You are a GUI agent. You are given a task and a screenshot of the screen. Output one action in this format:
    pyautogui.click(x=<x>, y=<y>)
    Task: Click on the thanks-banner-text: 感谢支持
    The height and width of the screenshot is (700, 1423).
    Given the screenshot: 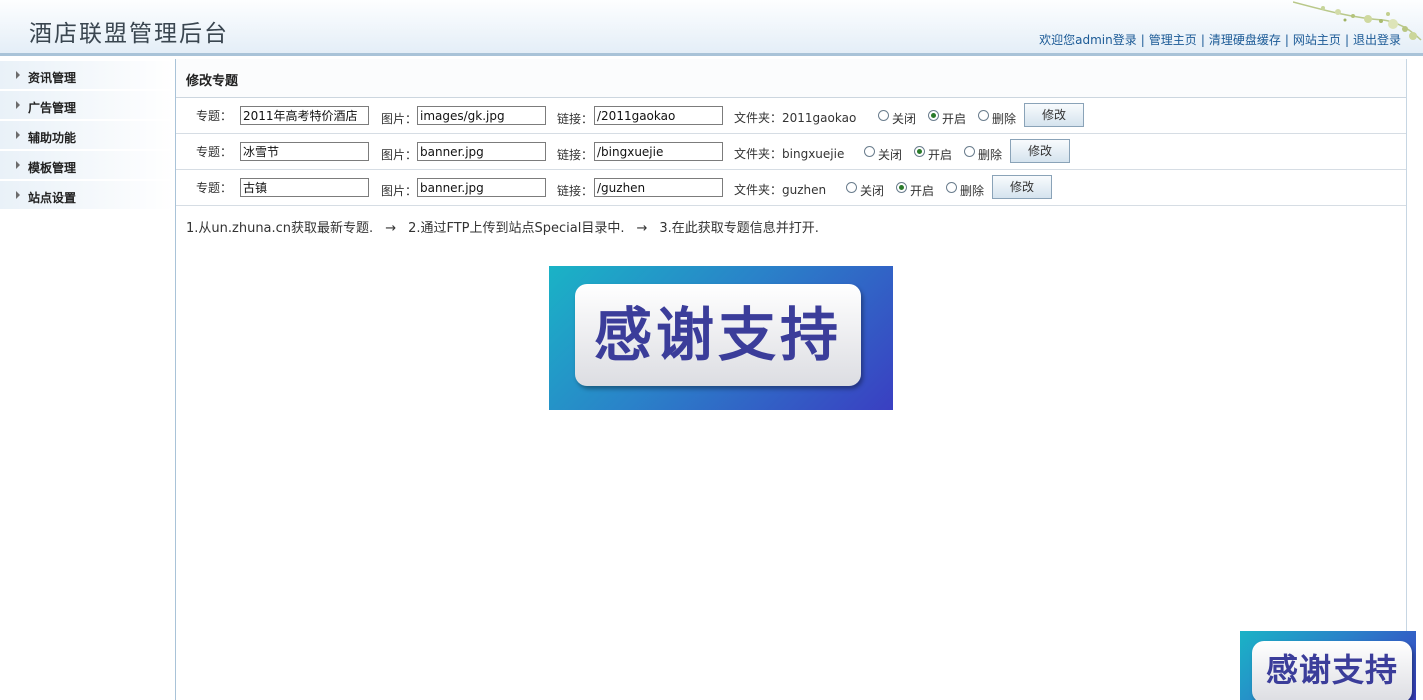 What is the action you would take?
    pyautogui.click(x=718, y=335)
    